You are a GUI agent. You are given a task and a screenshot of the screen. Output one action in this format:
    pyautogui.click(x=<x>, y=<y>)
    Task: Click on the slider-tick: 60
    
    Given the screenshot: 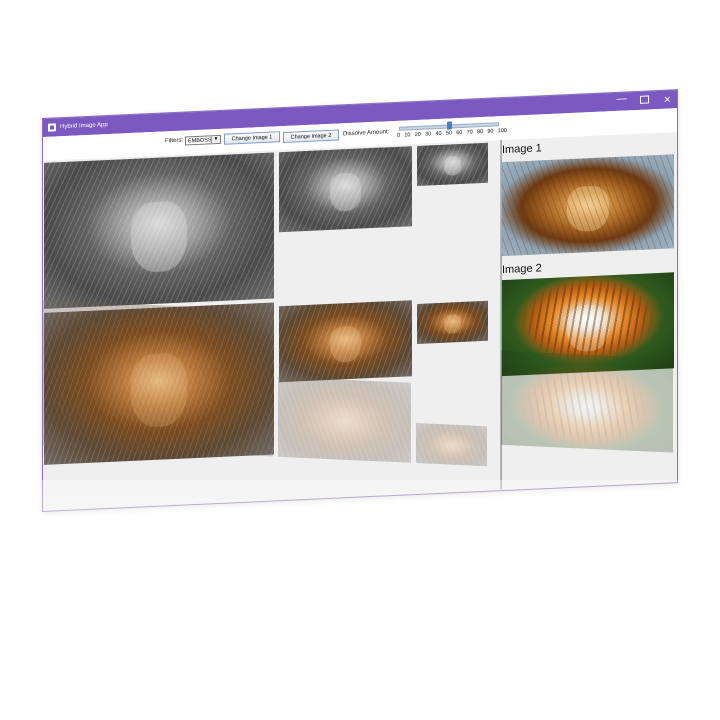 What is the action you would take?
    pyautogui.click(x=459, y=133)
    